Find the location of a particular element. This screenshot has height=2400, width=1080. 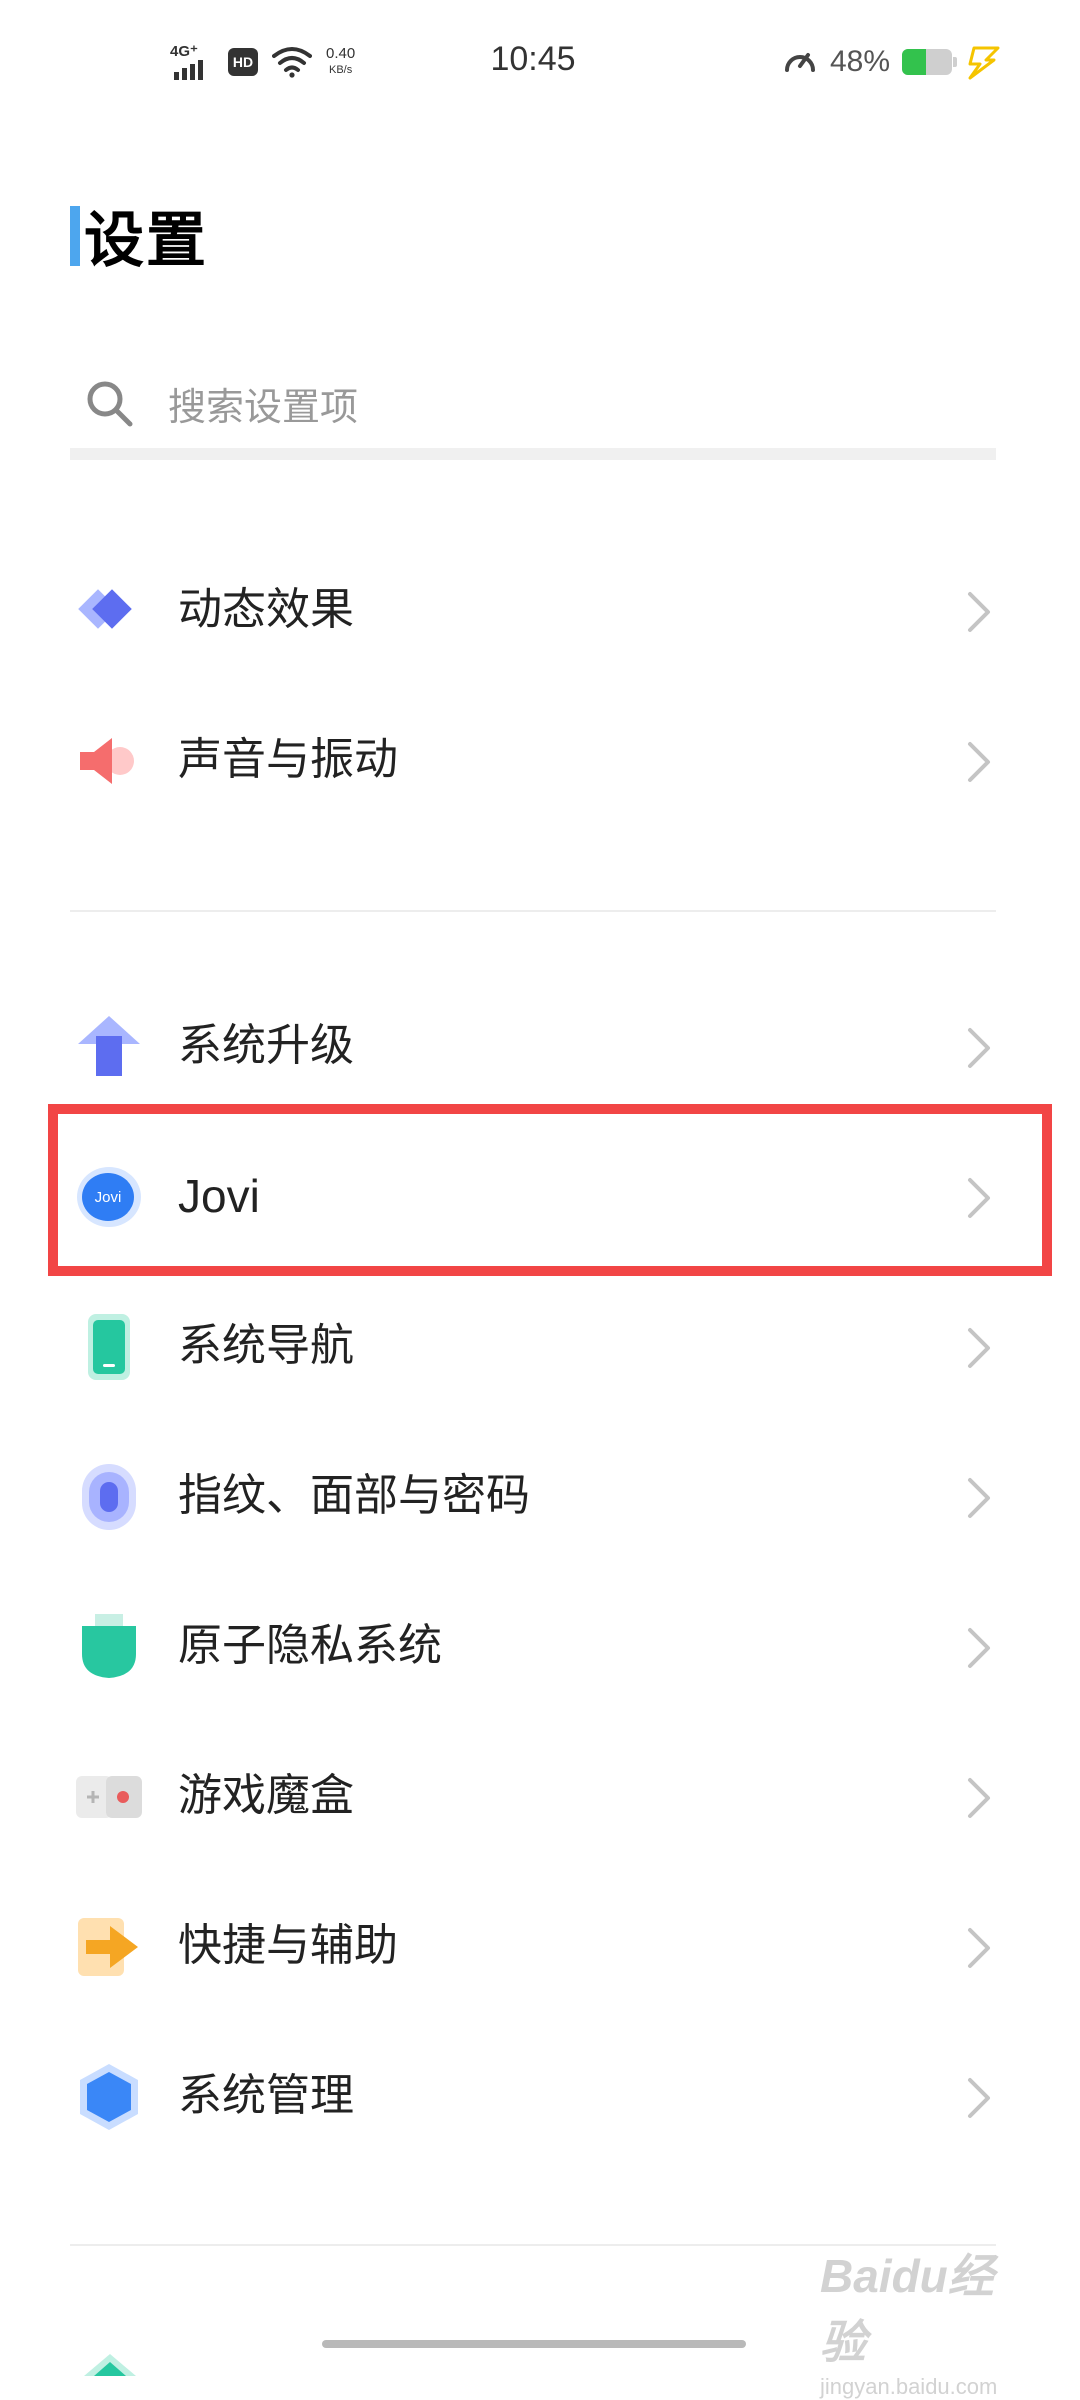

fingerprint-icon is located at coordinates (109, 1497).